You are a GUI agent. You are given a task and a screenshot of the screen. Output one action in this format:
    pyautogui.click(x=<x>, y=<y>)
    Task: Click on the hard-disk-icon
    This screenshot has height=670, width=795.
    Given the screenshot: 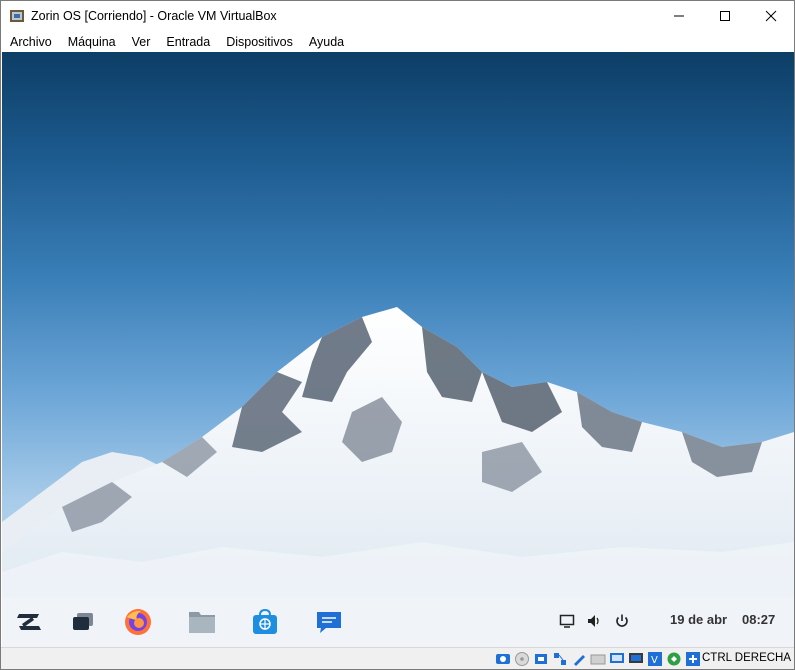 What is the action you would take?
    pyautogui.click(x=503, y=659)
    